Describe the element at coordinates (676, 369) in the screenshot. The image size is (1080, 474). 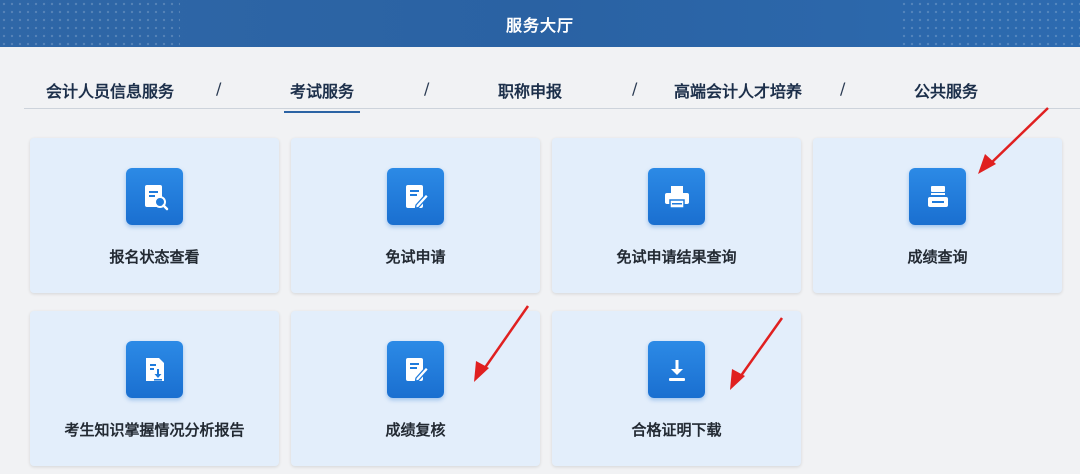
I see `download-icon` at that location.